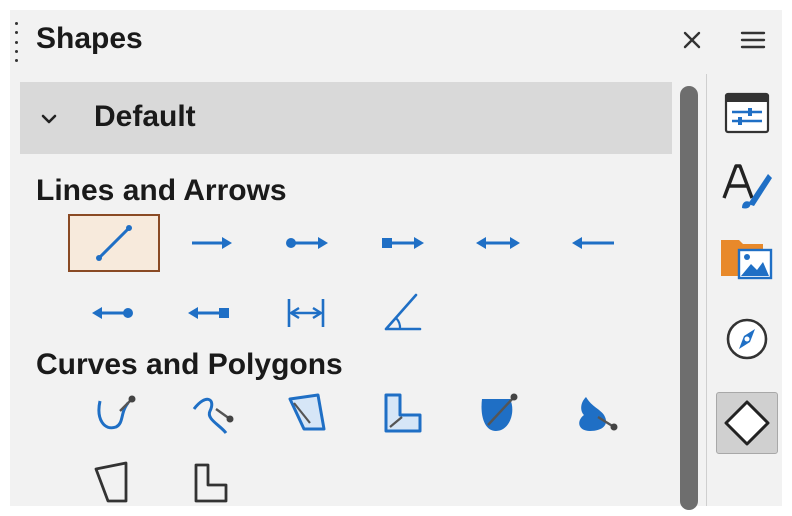  I want to click on deck-tab-shapes, so click(747, 423).